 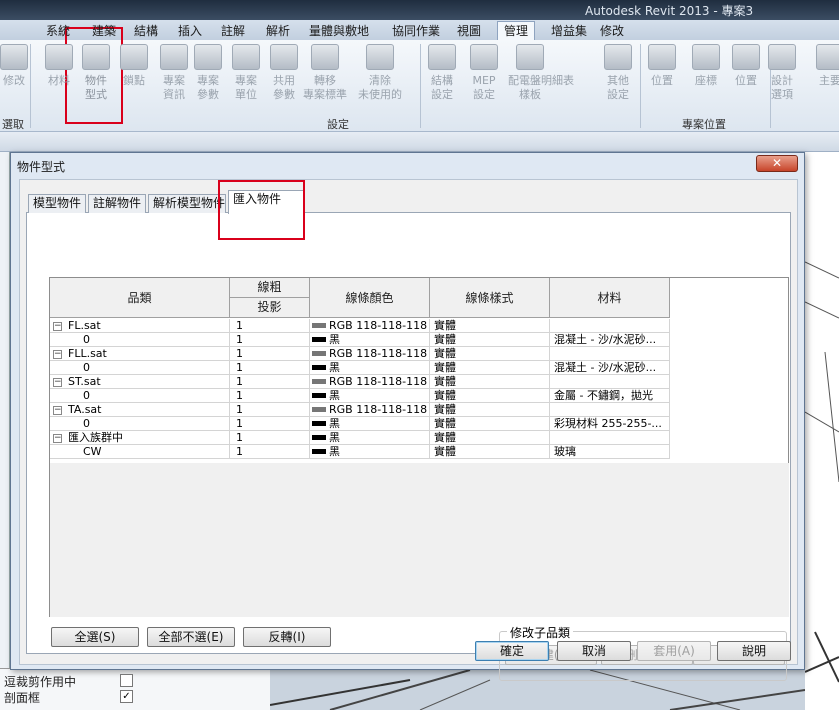 I want to click on ribbon-button-12: 配電盤明細表 樣板, so click(x=541, y=73).